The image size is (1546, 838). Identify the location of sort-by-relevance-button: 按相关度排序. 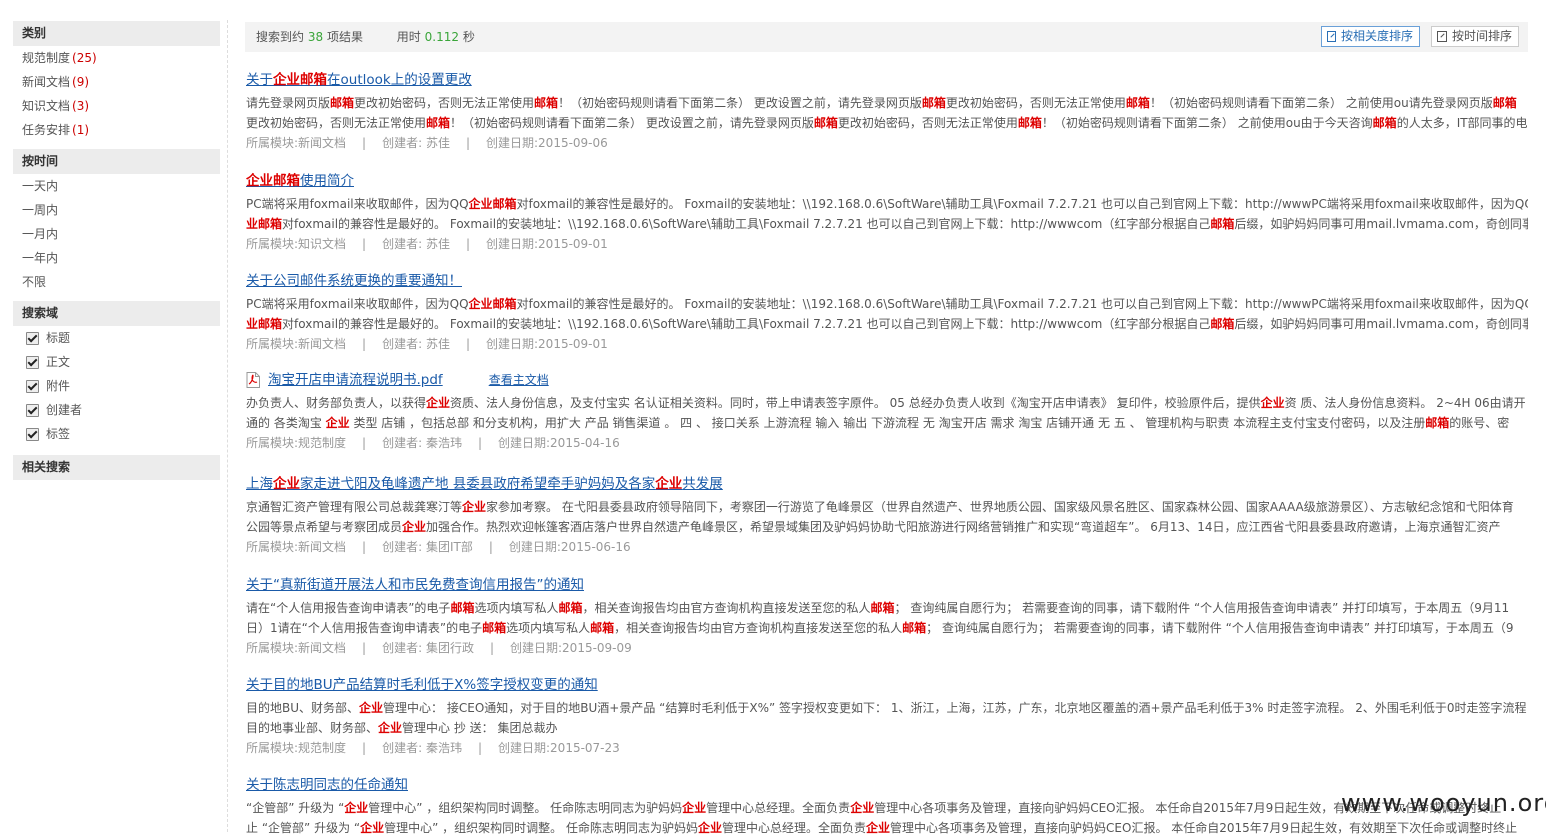
(1370, 36).